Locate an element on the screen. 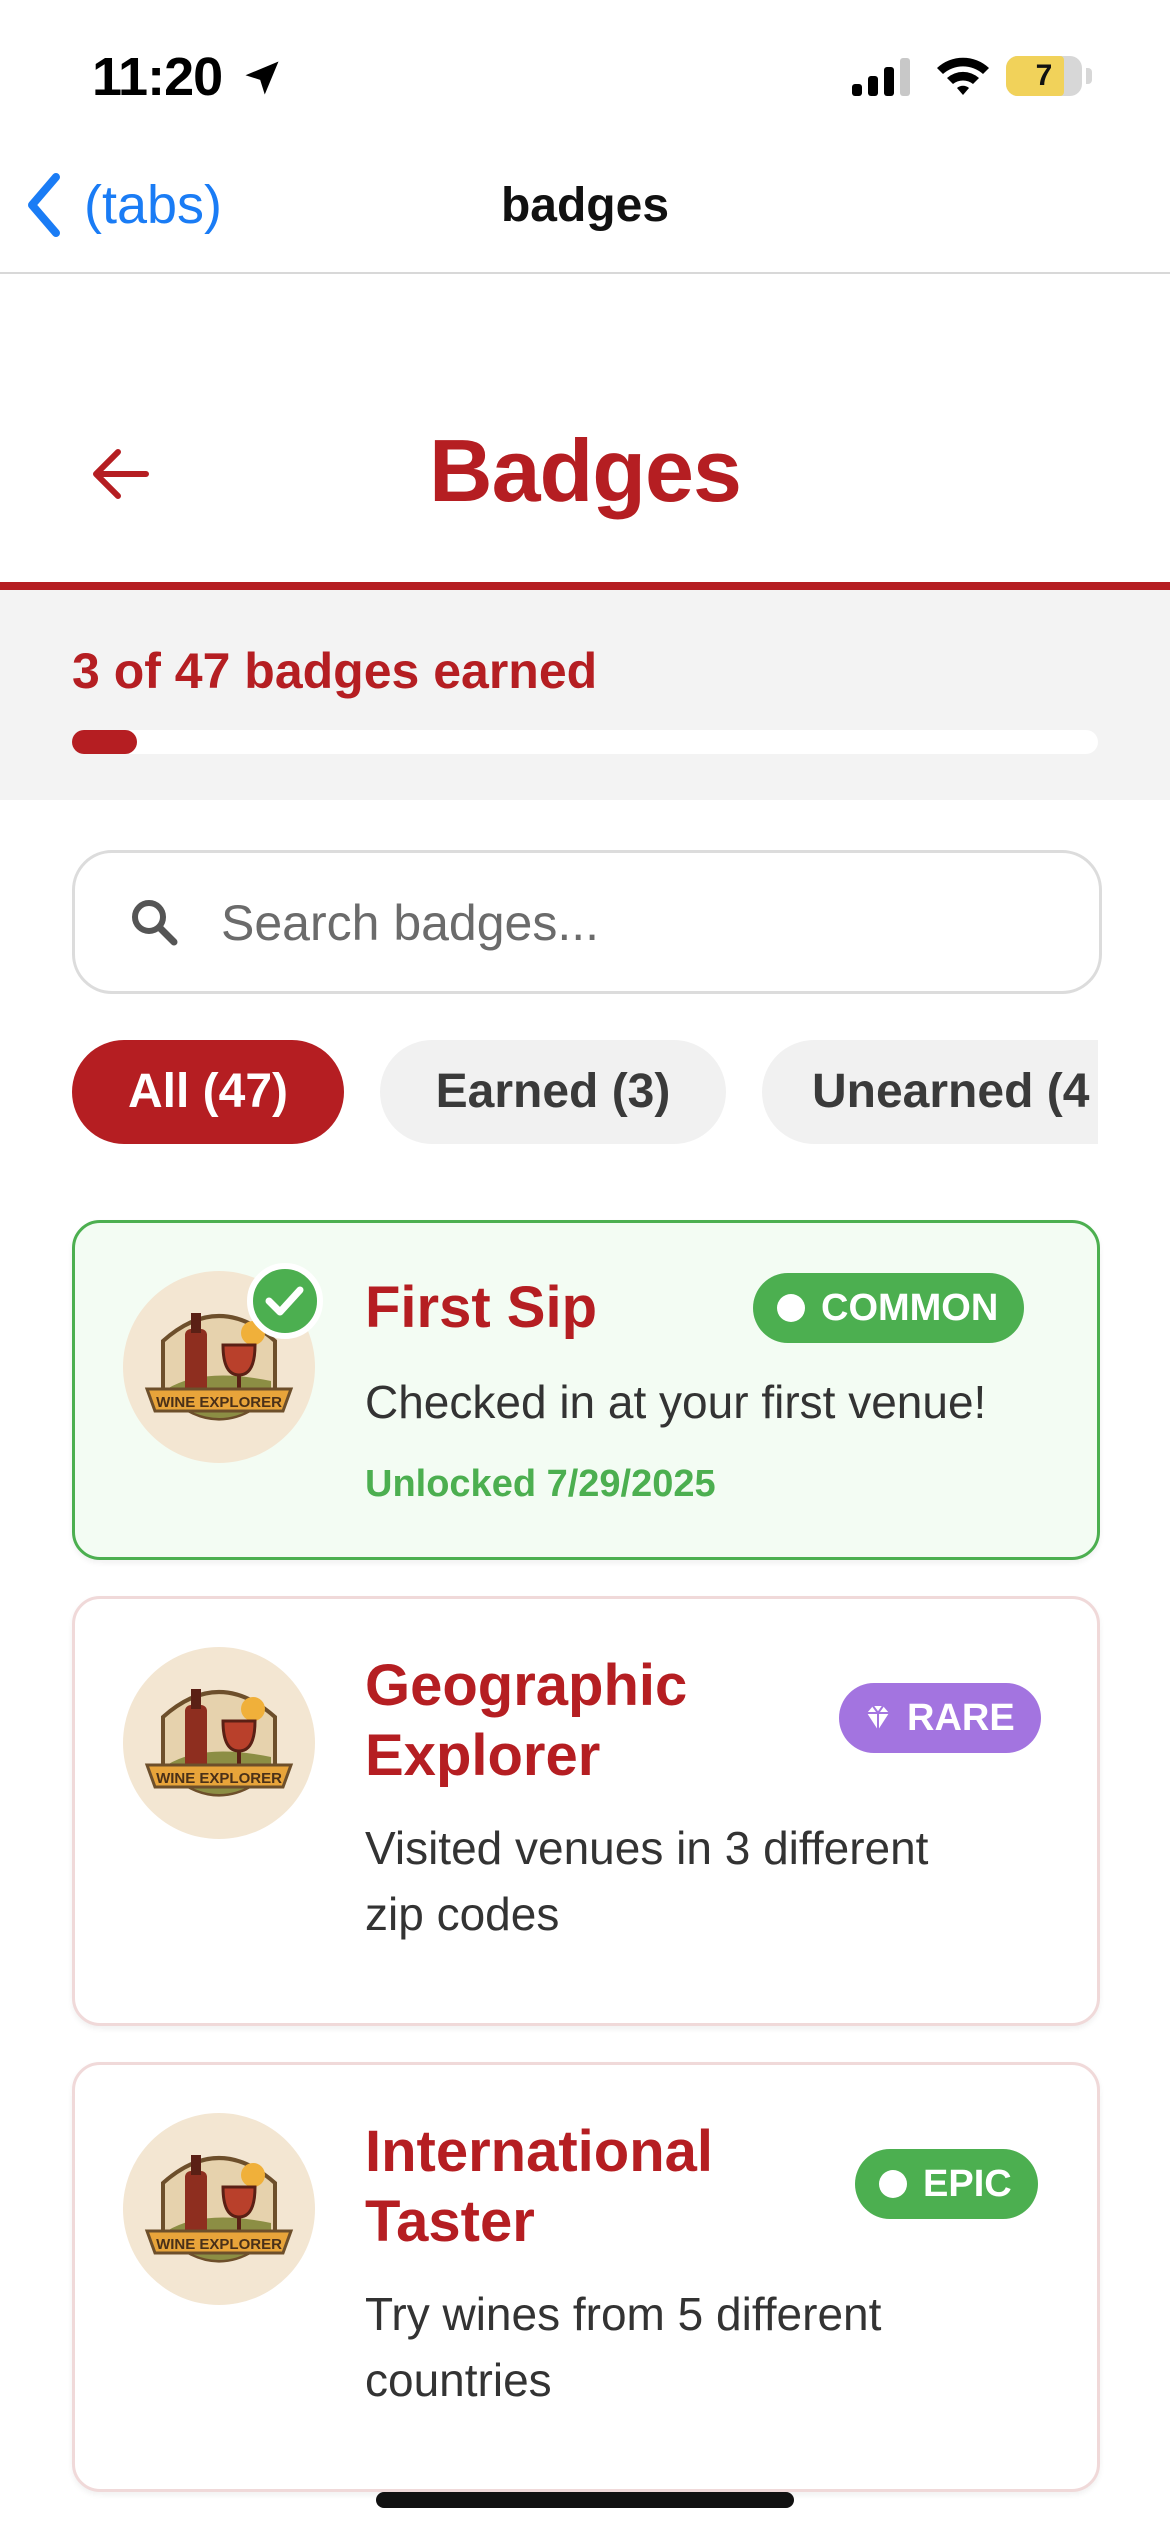 The width and height of the screenshot is (1170, 2532). page-title: Badges is located at coordinates (585, 470).